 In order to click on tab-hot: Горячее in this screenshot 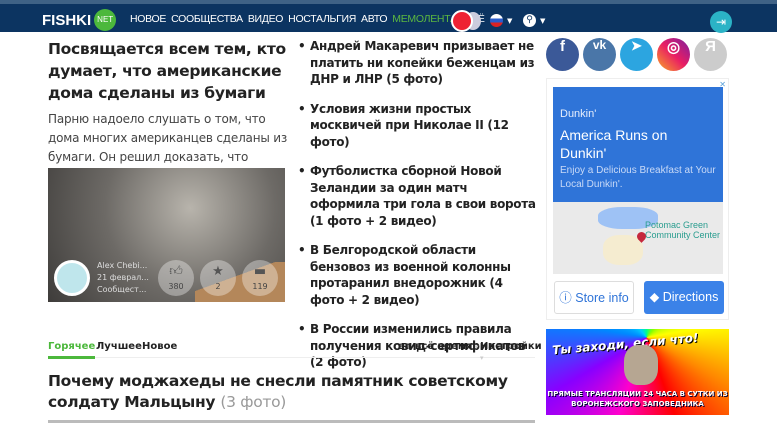, I will do `click(72, 350)`.